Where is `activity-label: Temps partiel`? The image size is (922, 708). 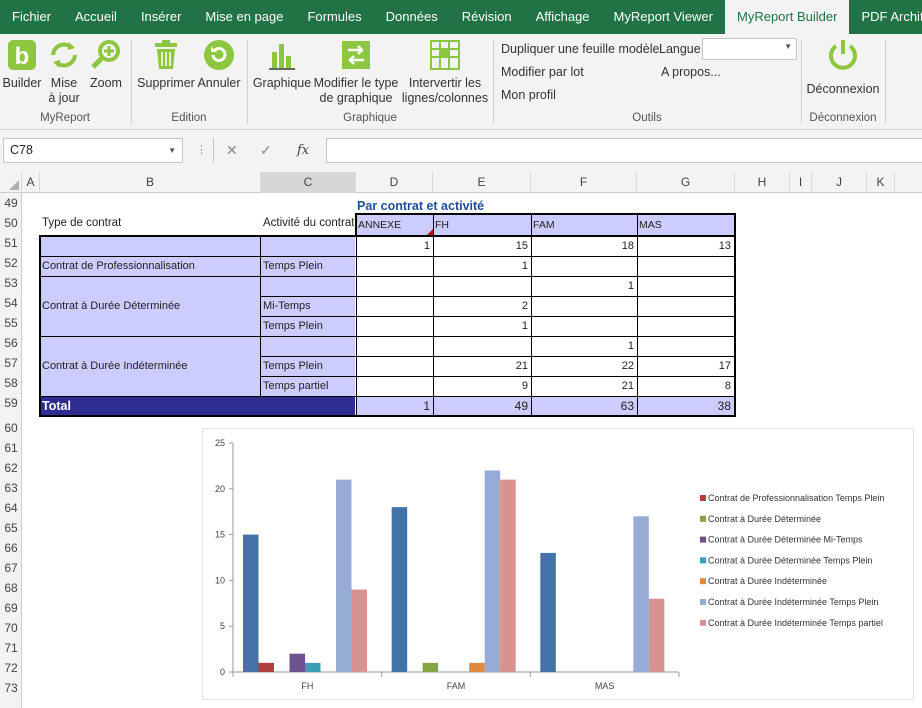
activity-label: Temps partiel is located at coordinates (296, 386).